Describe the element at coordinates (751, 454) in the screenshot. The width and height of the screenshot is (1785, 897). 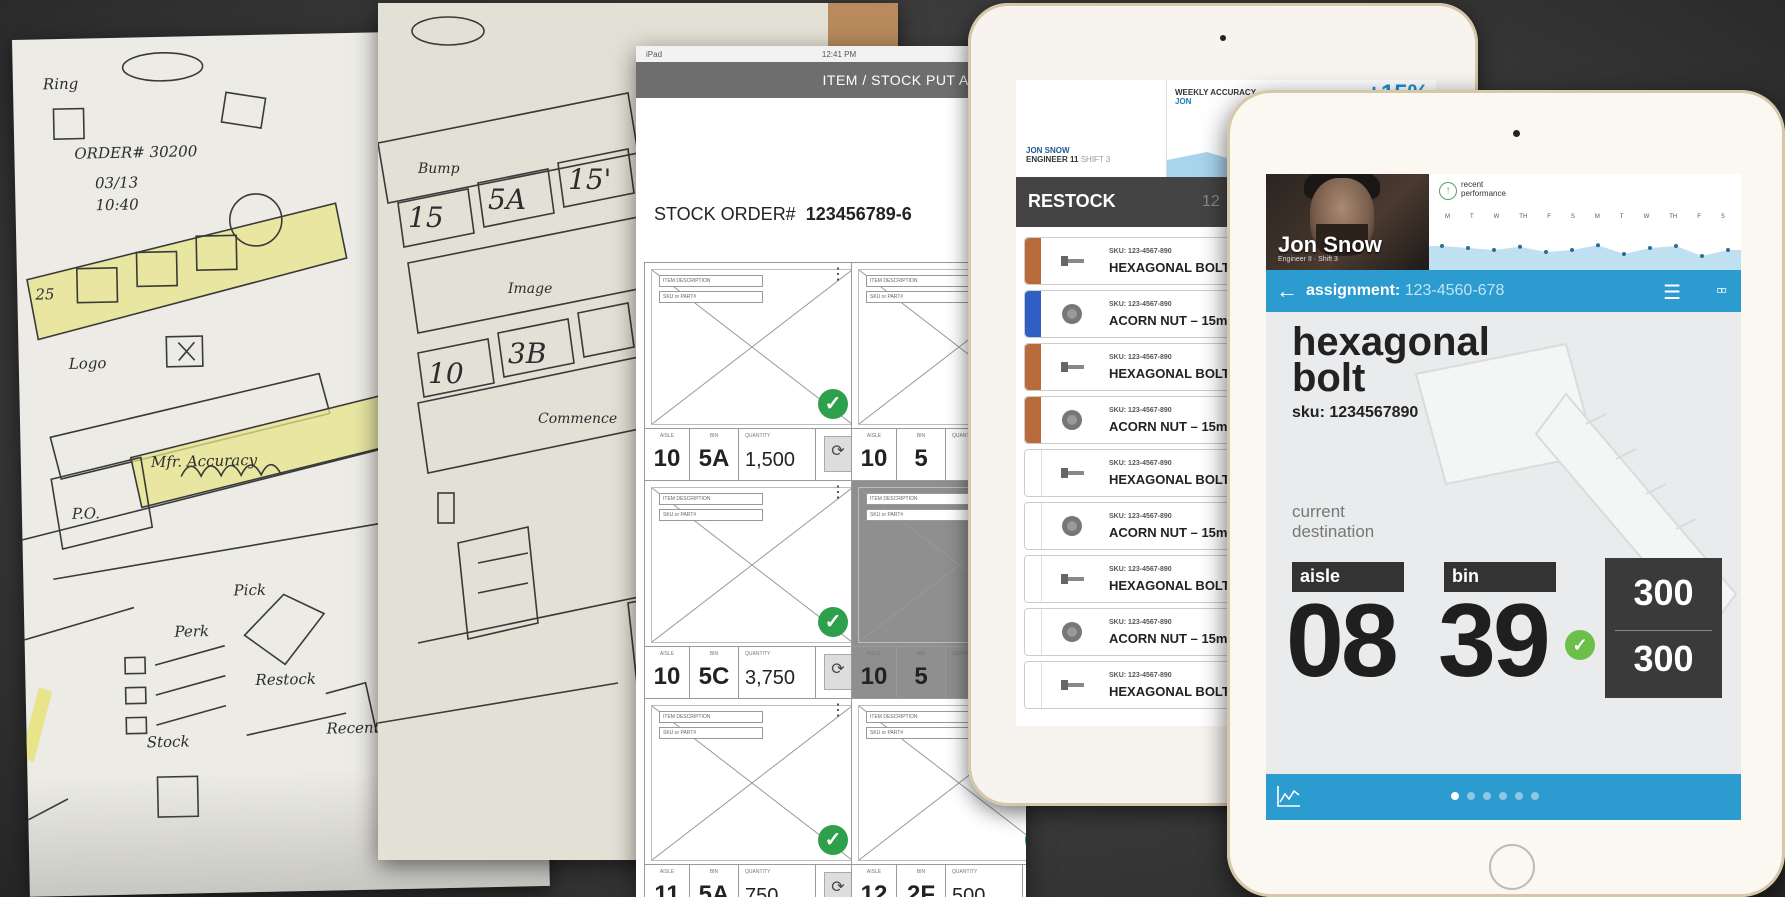
I see `card-footer: AISLE 10 BIN 5A QUANTITY 1,500 ⟳` at that location.